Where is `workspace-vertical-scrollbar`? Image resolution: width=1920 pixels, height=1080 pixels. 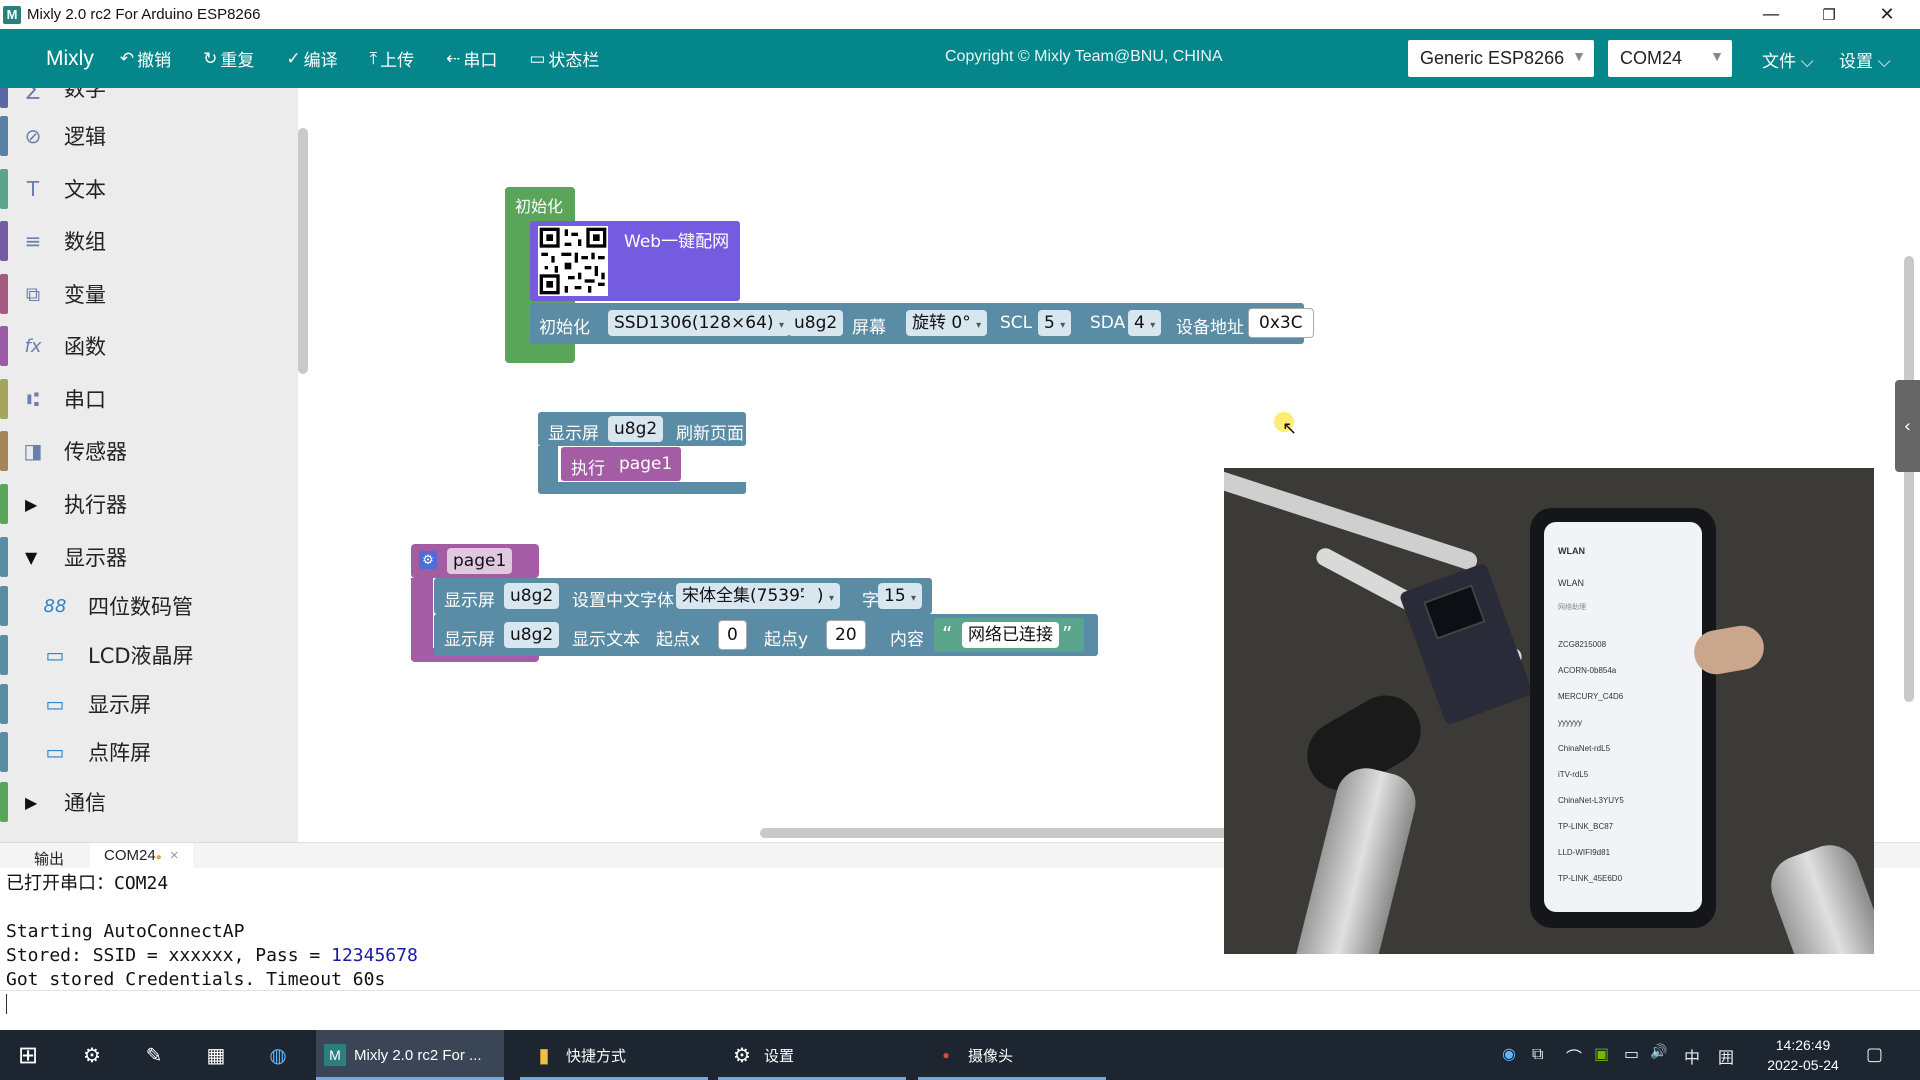 workspace-vertical-scrollbar is located at coordinates (1909, 479).